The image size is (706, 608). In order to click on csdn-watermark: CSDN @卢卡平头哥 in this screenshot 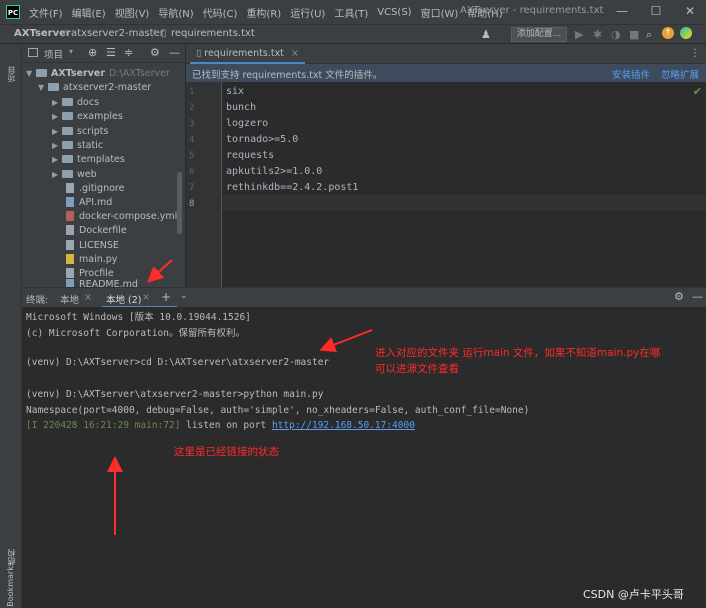, I will do `click(633, 594)`.